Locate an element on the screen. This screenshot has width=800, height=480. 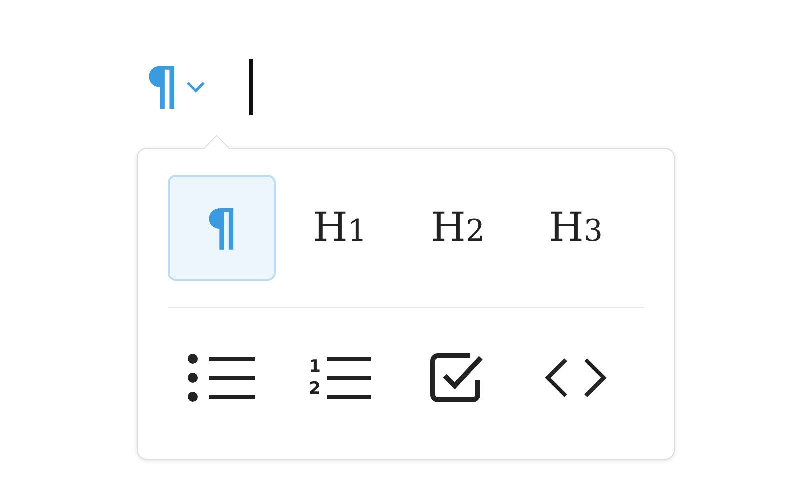
checkbox-icon is located at coordinates (458, 378).